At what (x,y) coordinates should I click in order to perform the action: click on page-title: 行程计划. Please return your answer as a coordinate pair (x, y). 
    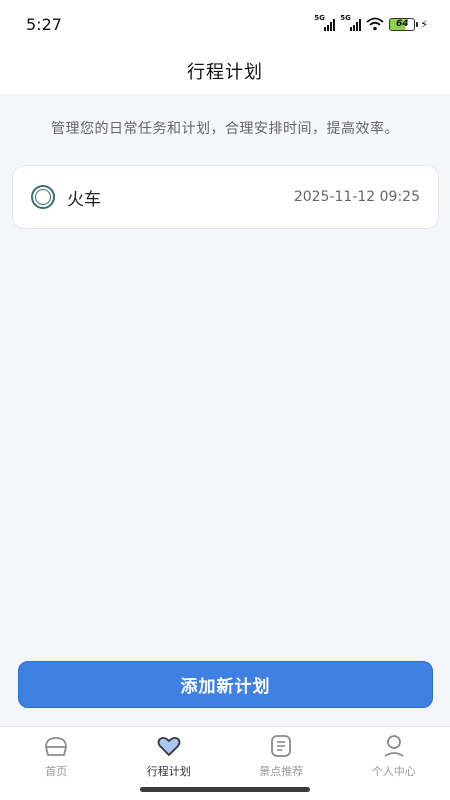
    Looking at the image, I should click on (225, 72).